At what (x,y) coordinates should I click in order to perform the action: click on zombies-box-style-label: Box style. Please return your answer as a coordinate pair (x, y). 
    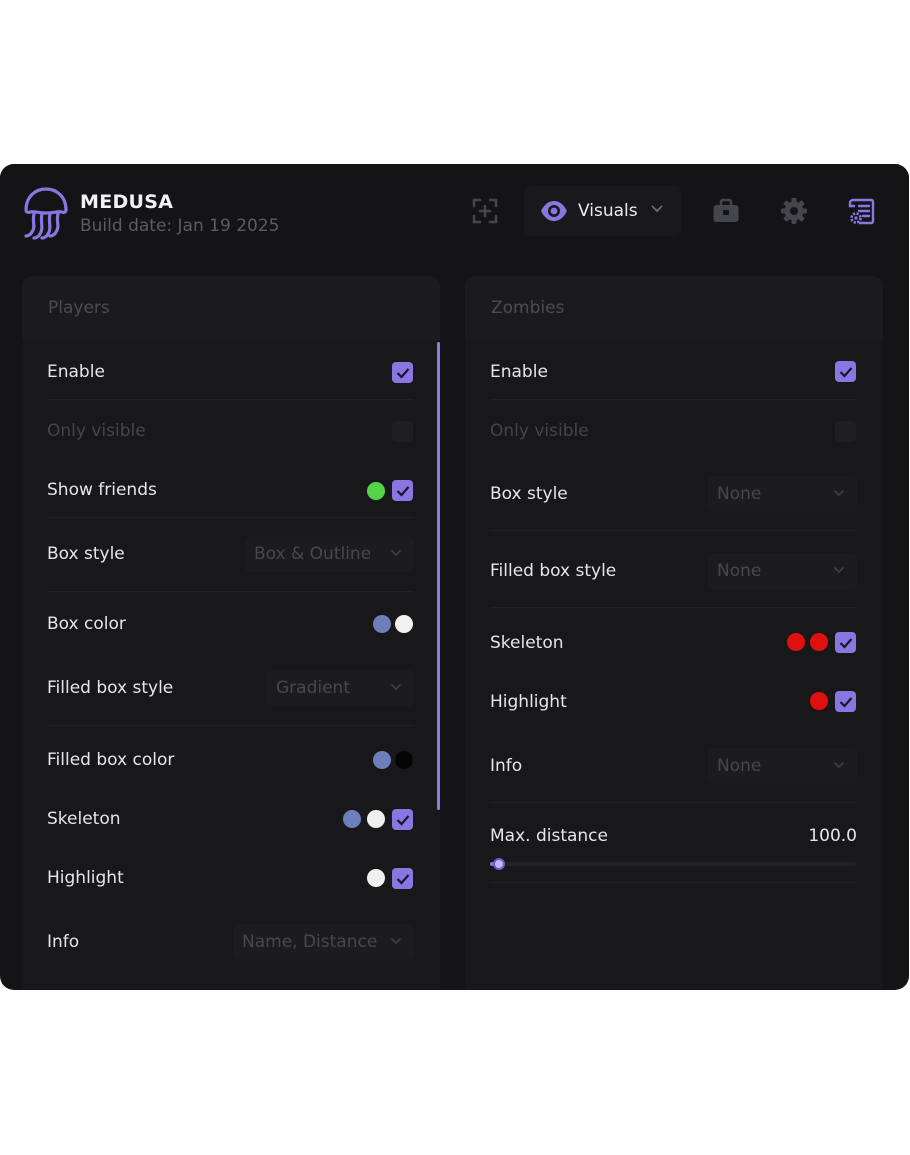
    Looking at the image, I should click on (529, 494).